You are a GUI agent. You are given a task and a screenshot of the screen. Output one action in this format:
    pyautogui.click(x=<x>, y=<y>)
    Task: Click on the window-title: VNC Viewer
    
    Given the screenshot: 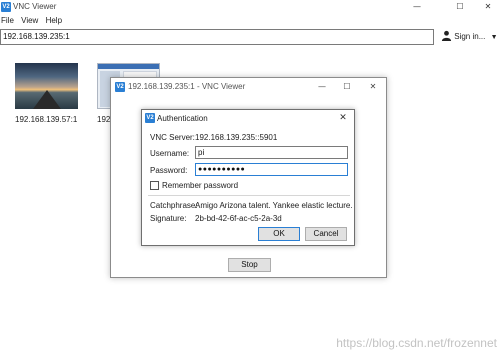 What is the action you would take?
    pyautogui.click(x=35, y=6)
    